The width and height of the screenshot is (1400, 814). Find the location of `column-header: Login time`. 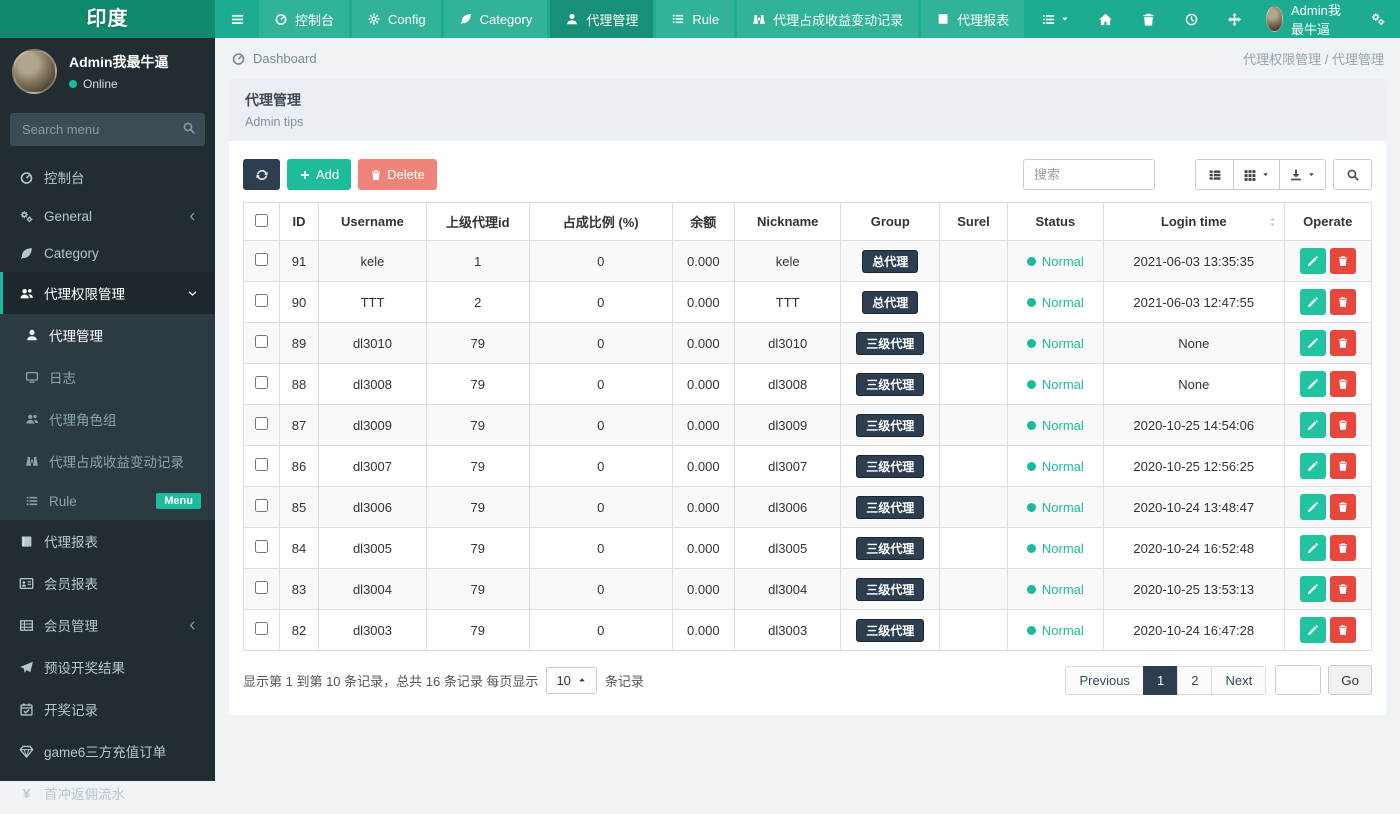

column-header: Login time is located at coordinates (1194, 221).